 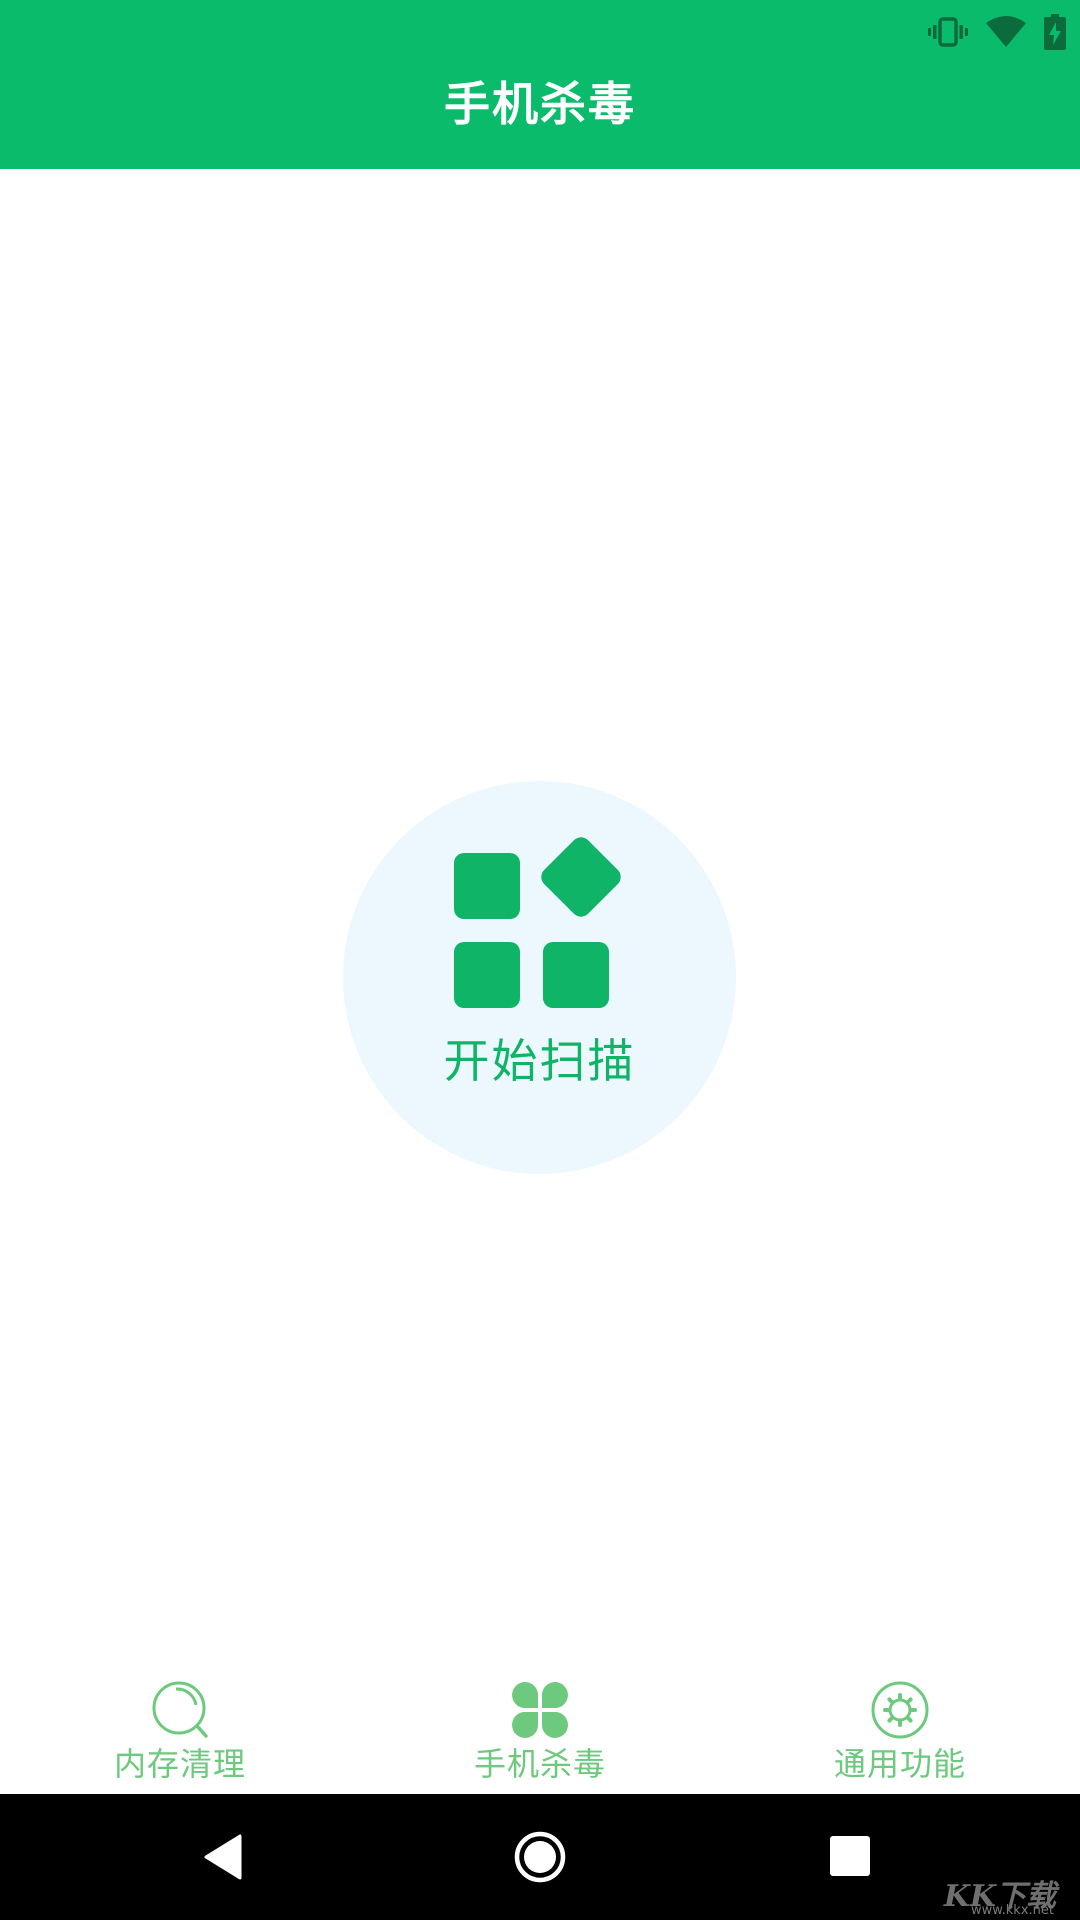 I want to click on tab-label: 内存清理, so click(x=179, y=1764).